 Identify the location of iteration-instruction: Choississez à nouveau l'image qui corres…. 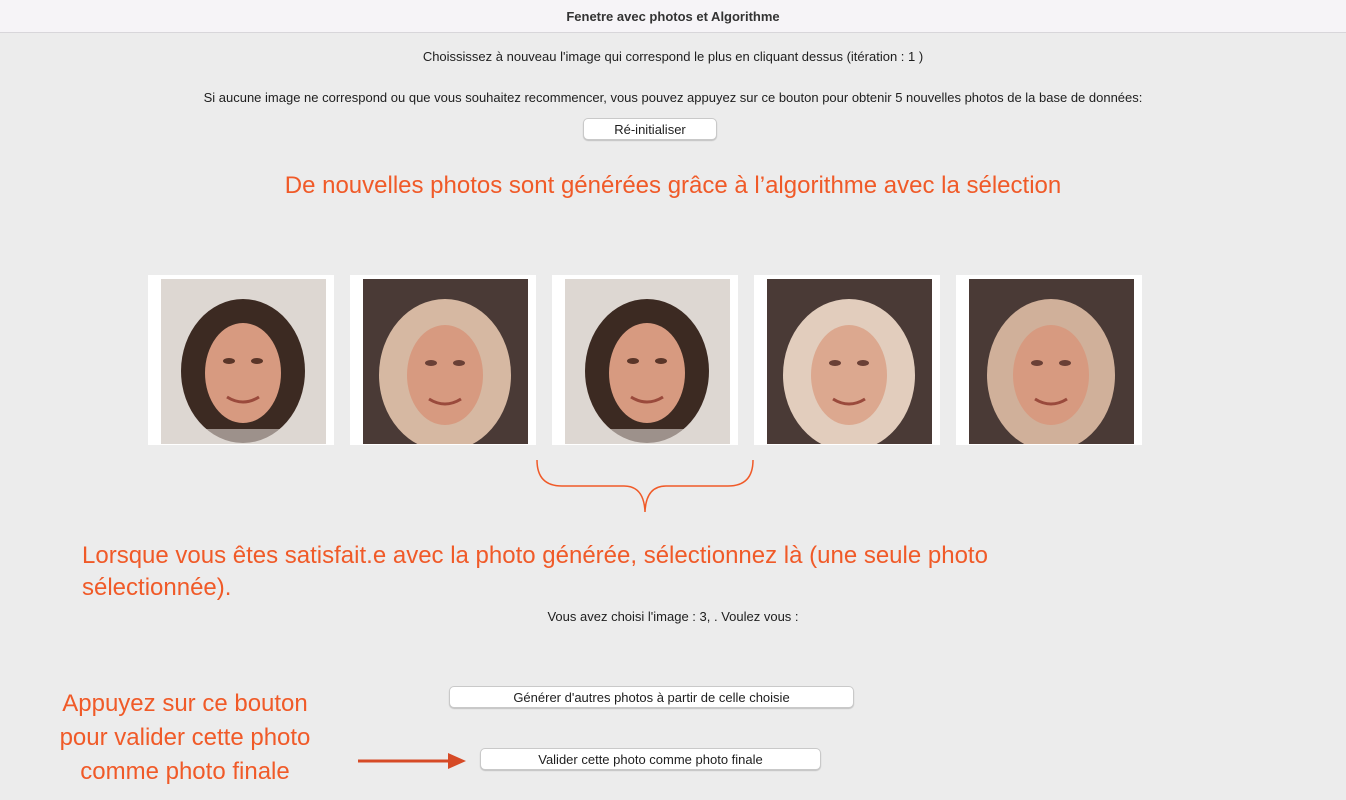
(673, 56).